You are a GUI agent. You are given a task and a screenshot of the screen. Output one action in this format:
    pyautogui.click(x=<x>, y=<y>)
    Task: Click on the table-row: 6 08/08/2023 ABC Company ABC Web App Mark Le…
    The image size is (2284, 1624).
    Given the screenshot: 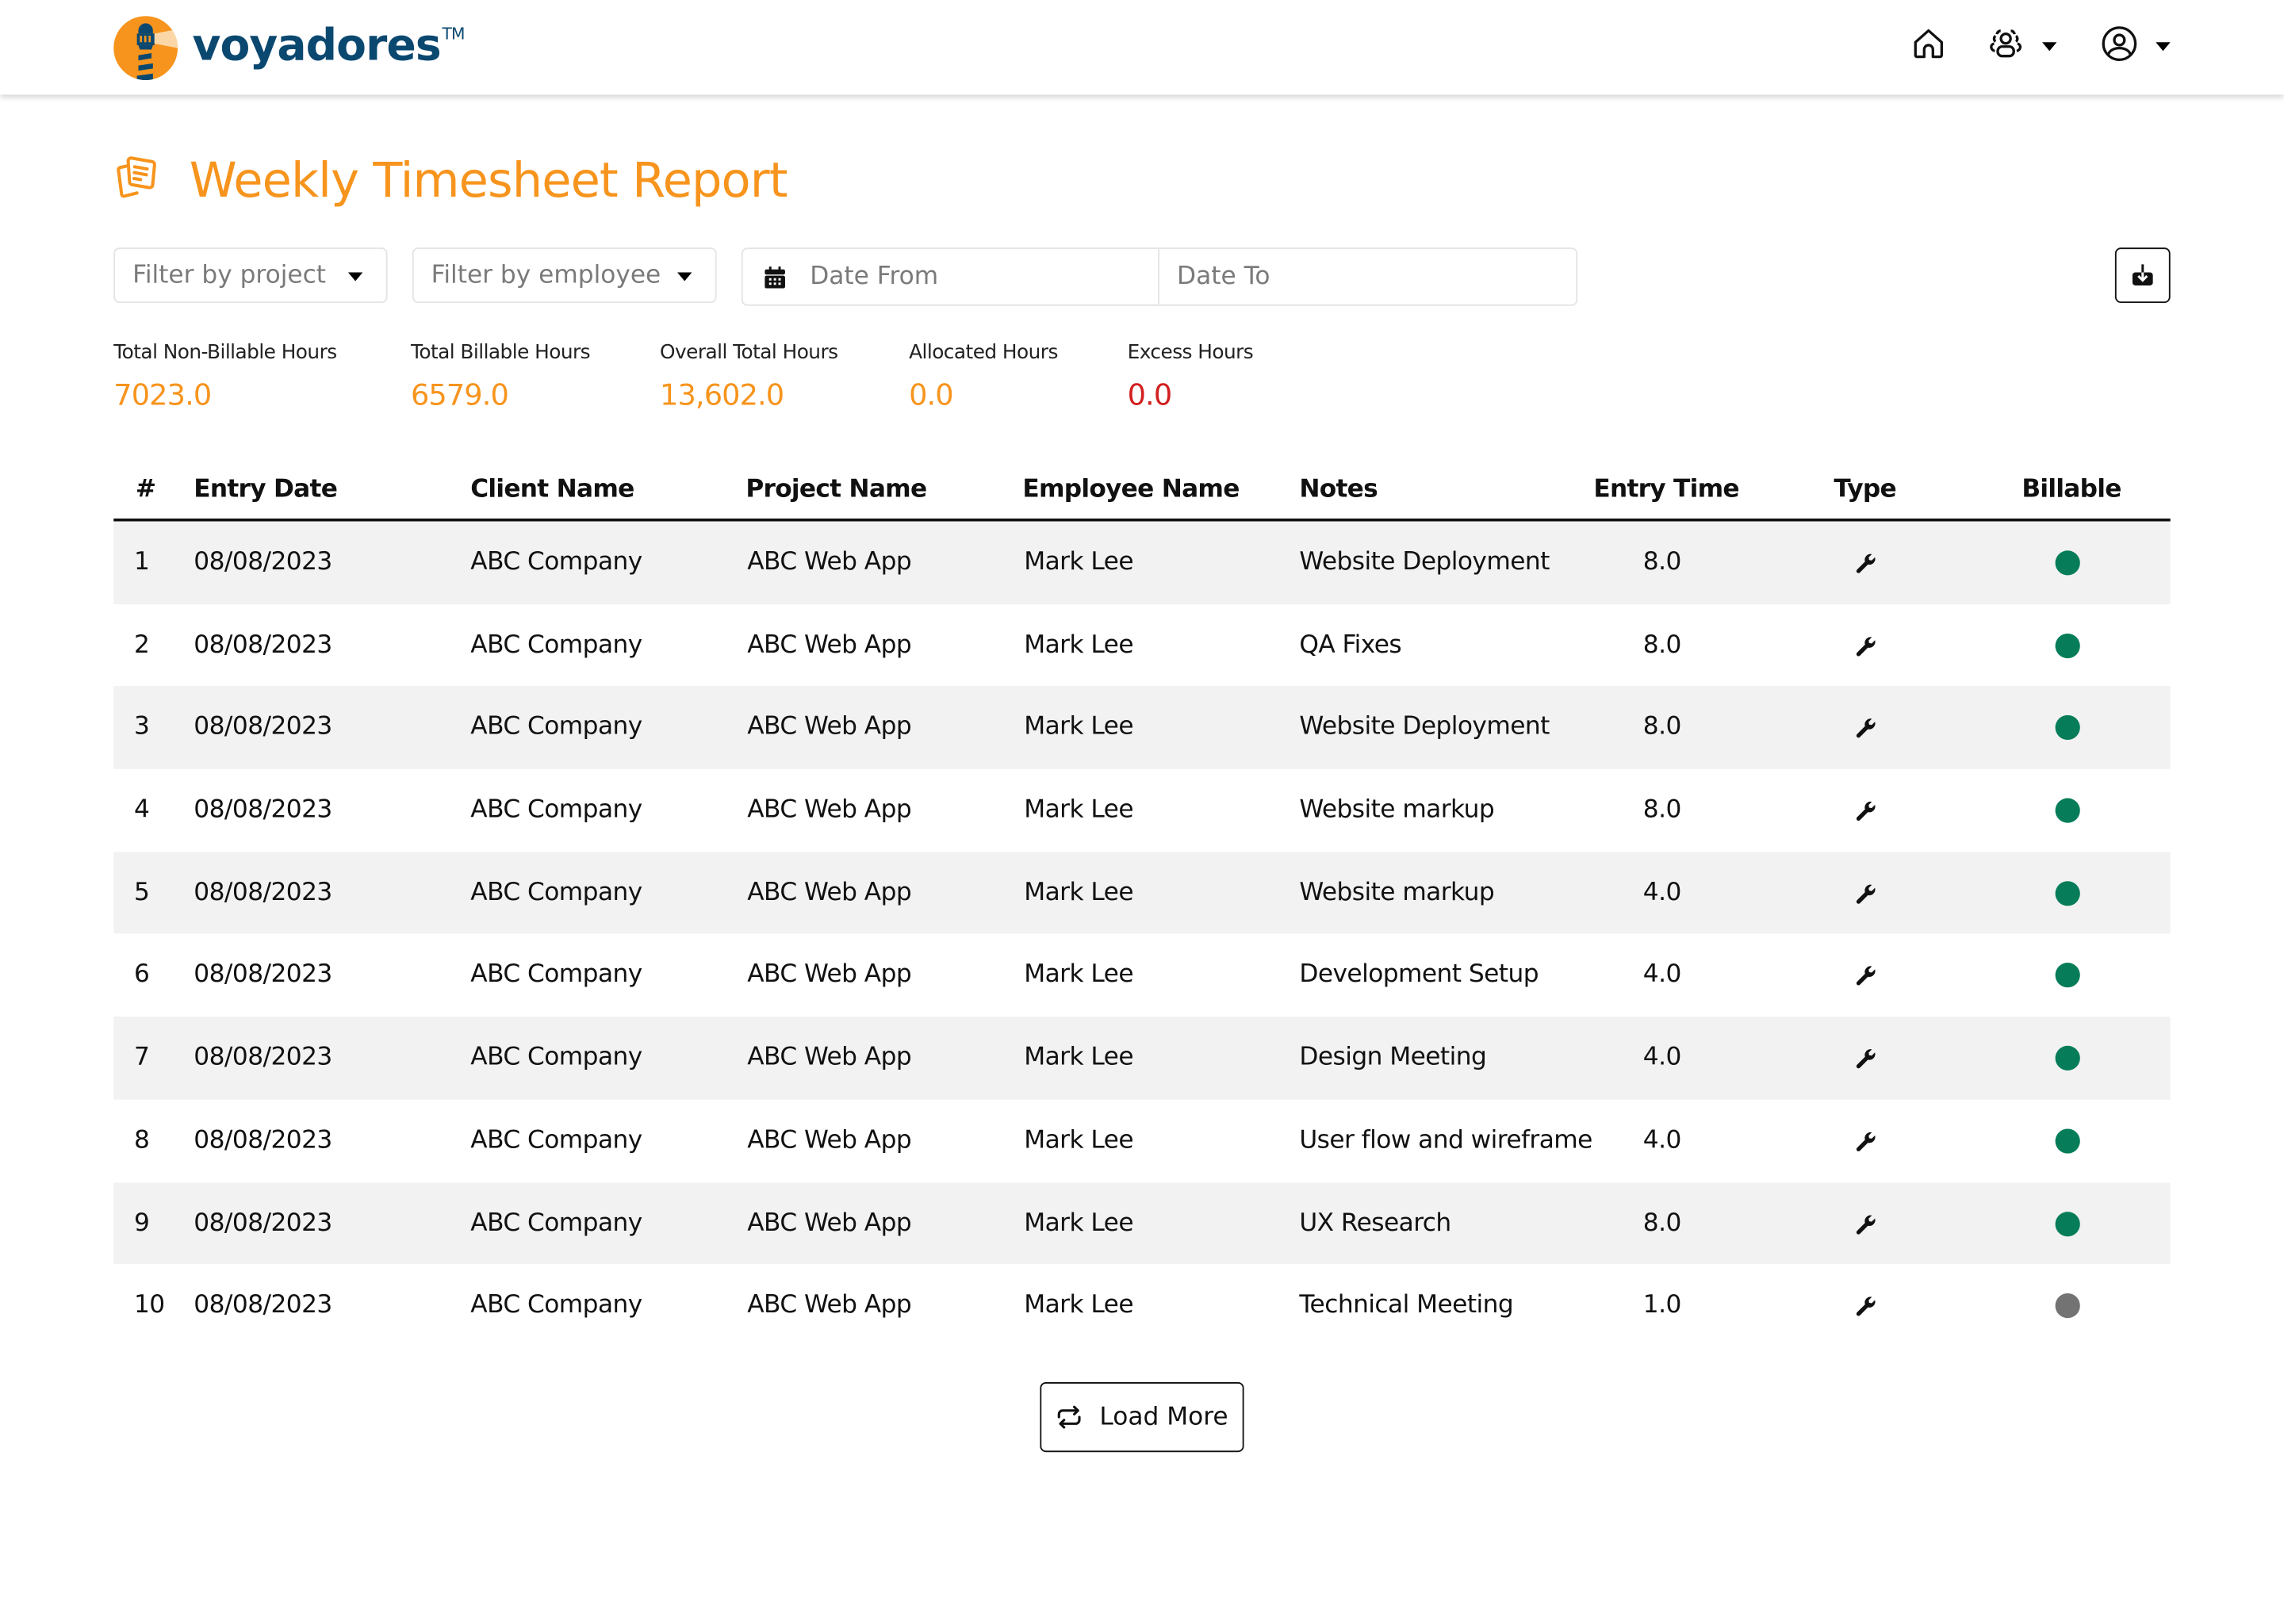 What is the action you would take?
    pyautogui.click(x=1141, y=976)
    